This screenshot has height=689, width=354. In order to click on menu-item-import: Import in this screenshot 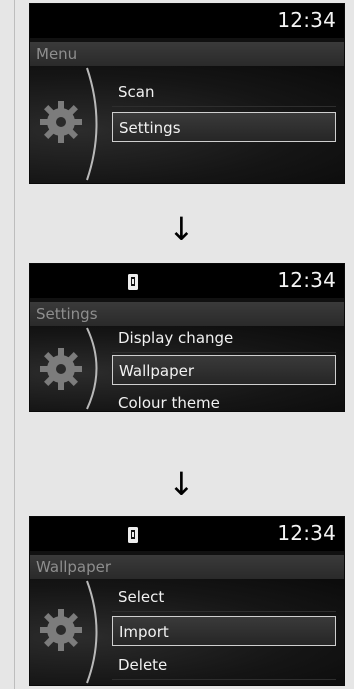, I will do `click(224, 631)`.